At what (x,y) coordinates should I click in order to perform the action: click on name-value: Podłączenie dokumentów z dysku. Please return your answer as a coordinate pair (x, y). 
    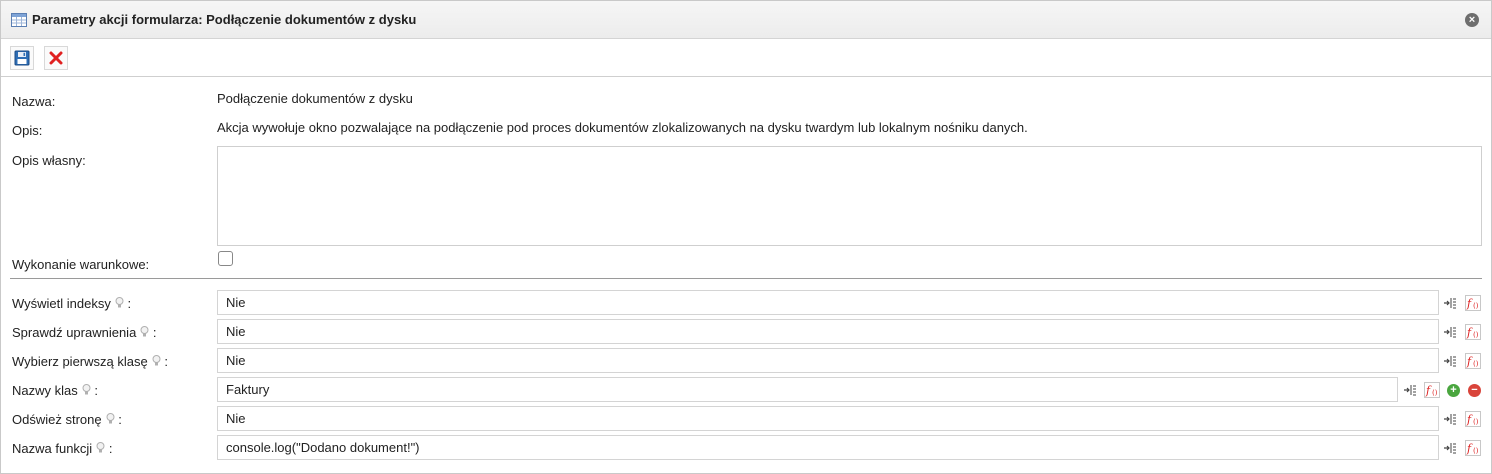
    Looking at the image, I should click on (315, 98).